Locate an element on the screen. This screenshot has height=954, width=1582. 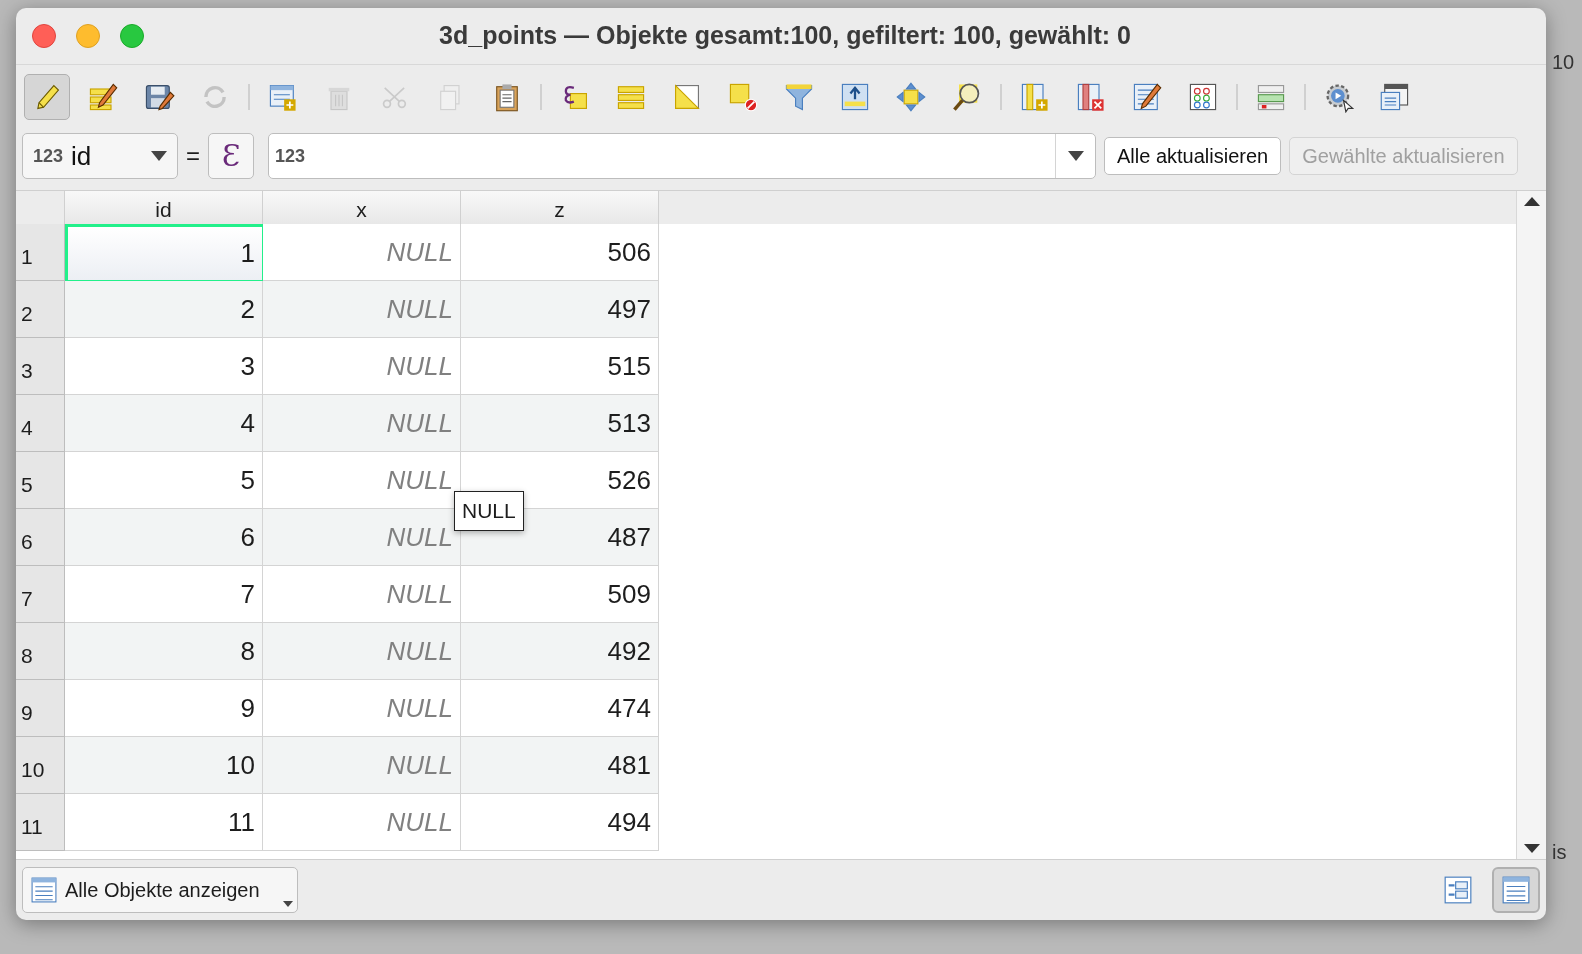
field-name: id is located at coordinates (81, 156).